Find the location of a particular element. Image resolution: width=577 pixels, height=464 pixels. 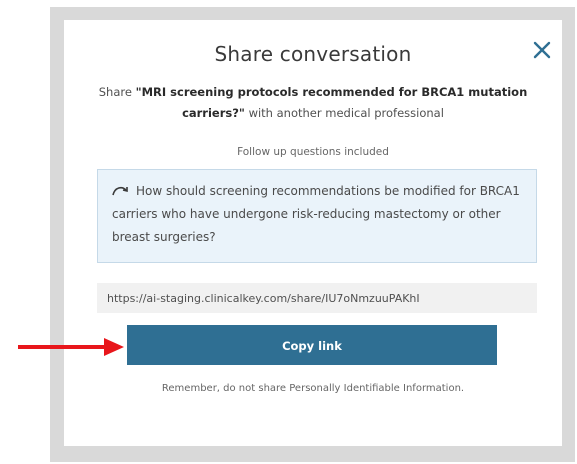

dialog-title: Share conversation is located at coordinates (313, 54).